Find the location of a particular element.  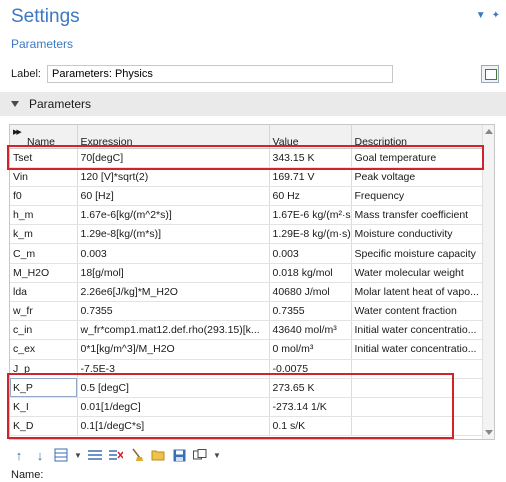

open-folder-icon is located at coordinates (158, 455).